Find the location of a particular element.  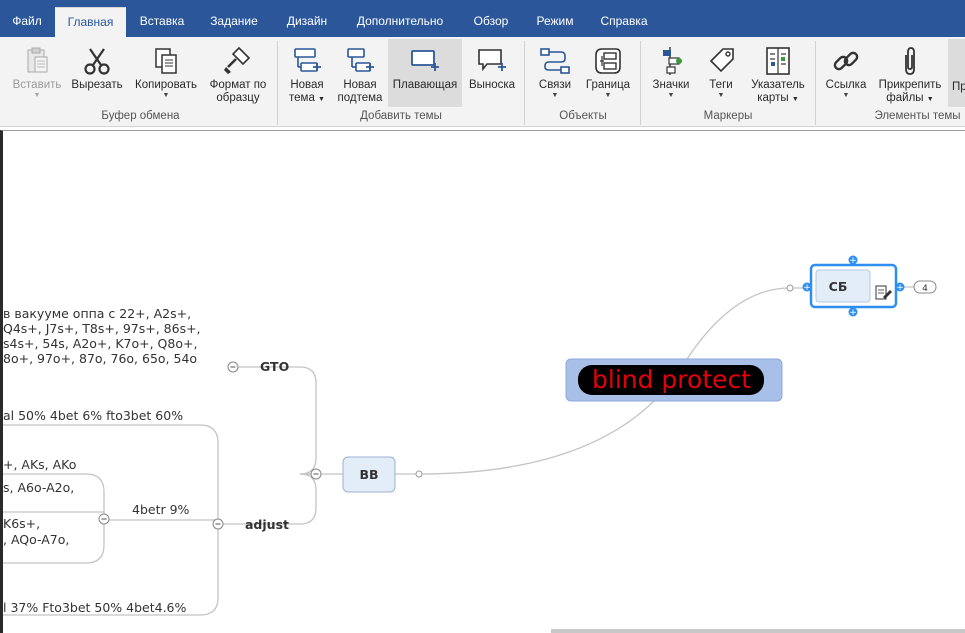

tab-design: Дизайн is located at coordinates (307, 22).